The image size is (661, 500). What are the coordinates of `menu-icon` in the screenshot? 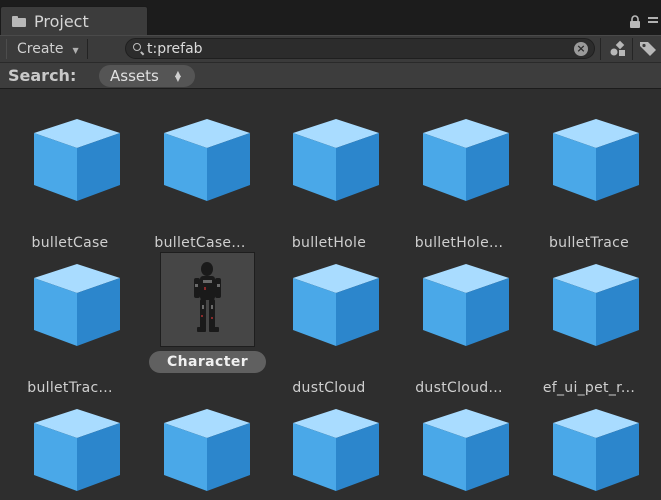 It's located at (653, 22).